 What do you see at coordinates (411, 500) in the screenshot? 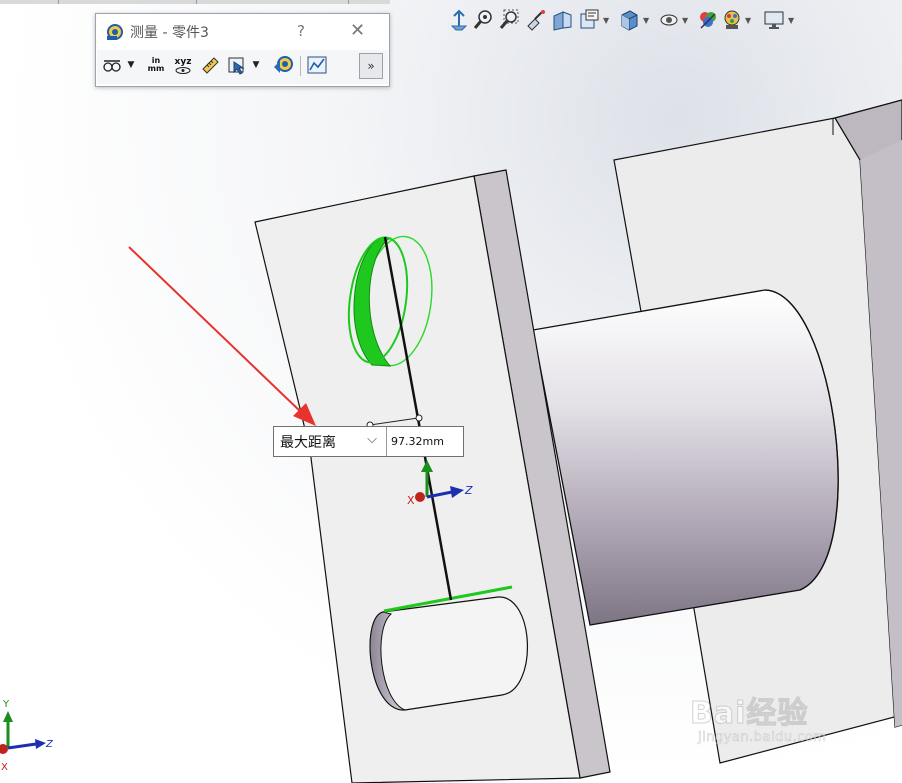
I see `triad-x-label: X` at bounding box center [411, 500].